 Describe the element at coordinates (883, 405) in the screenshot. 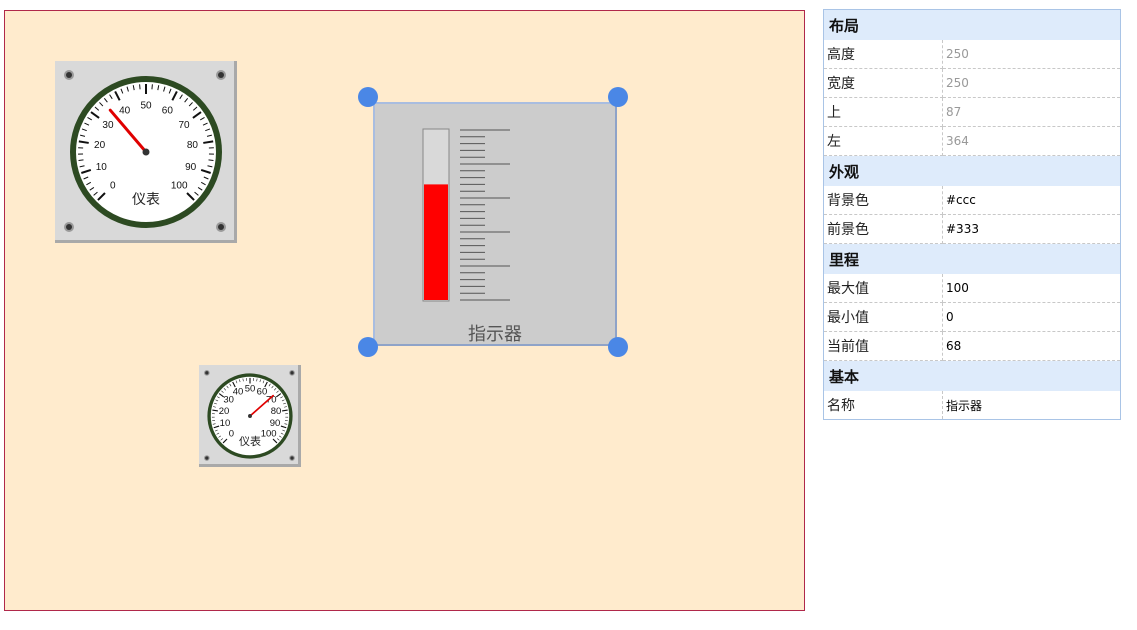

I see `property-label: 名称` at that location.